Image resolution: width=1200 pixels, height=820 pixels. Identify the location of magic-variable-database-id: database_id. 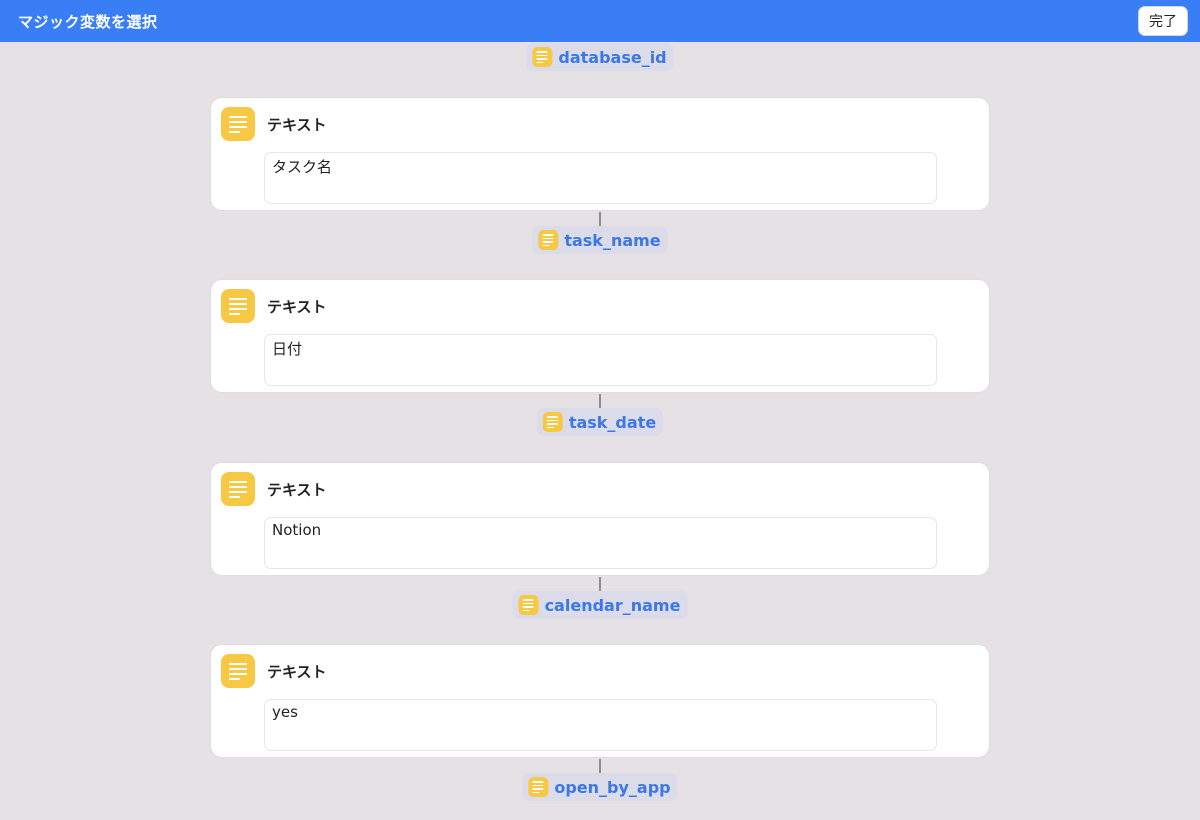
(600, 57).